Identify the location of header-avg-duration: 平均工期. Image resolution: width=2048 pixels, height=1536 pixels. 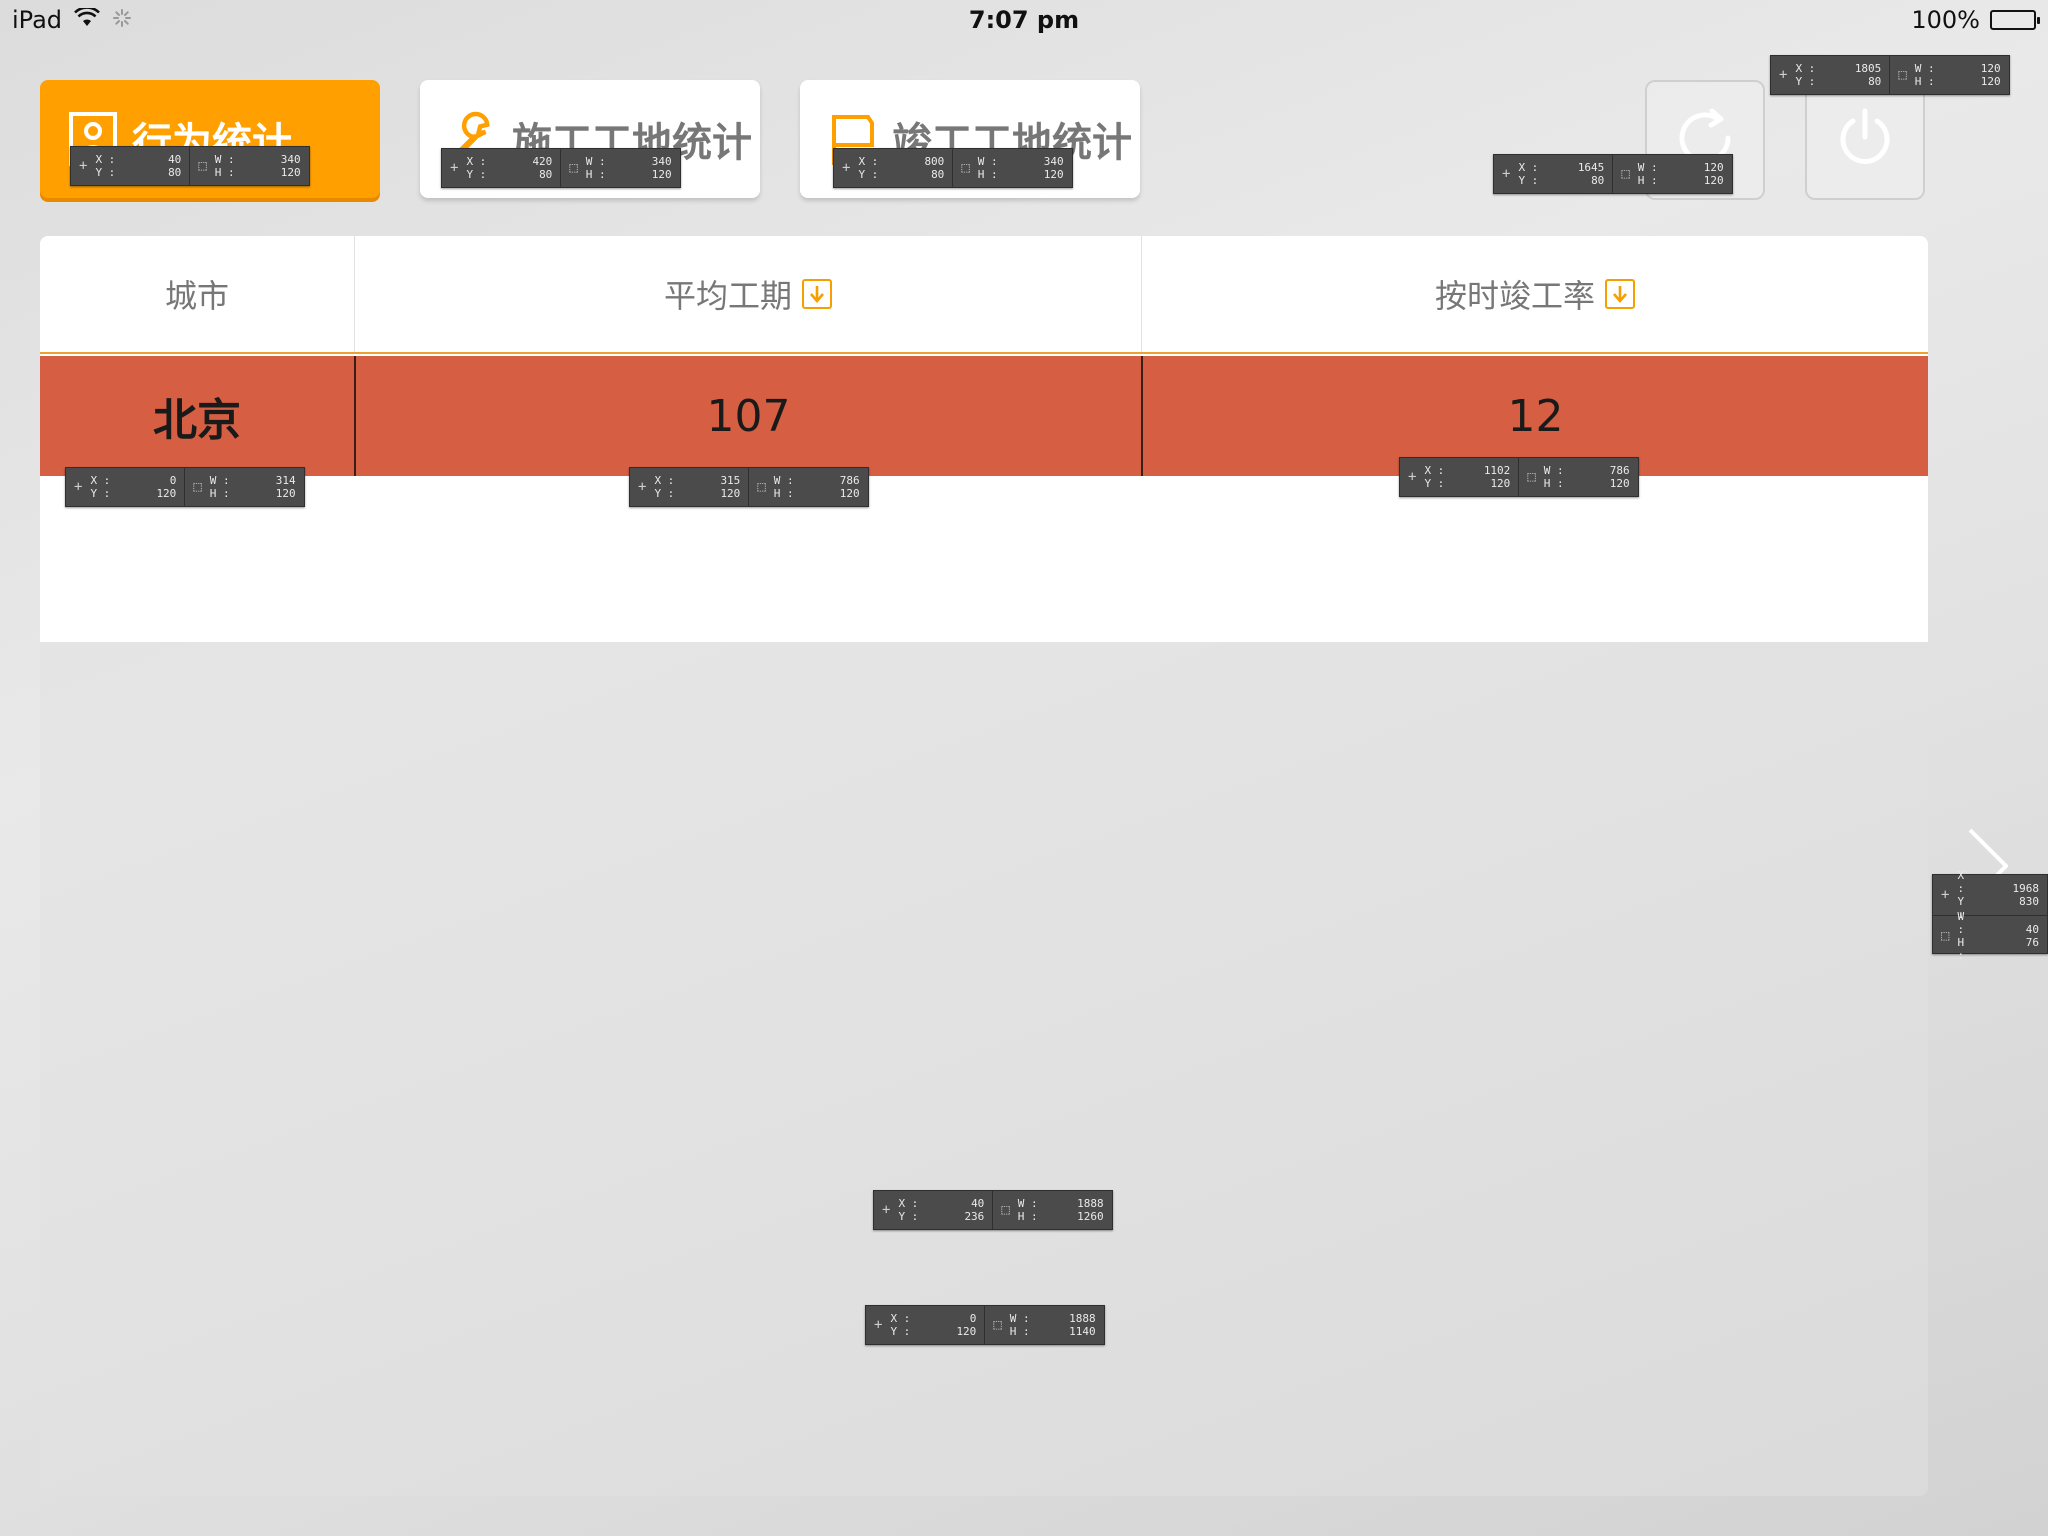
(747, 294).